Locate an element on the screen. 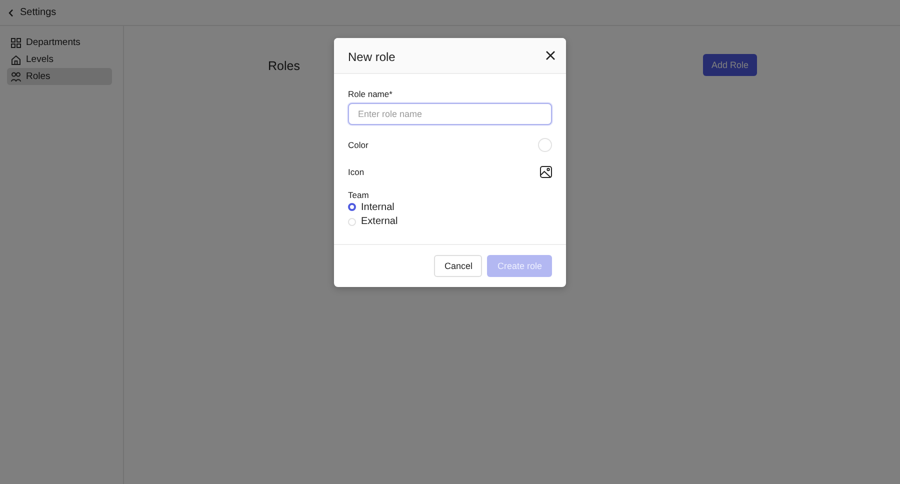 This screenshot has height=484, width=900. people-icon is located at coordinates (16, 77).